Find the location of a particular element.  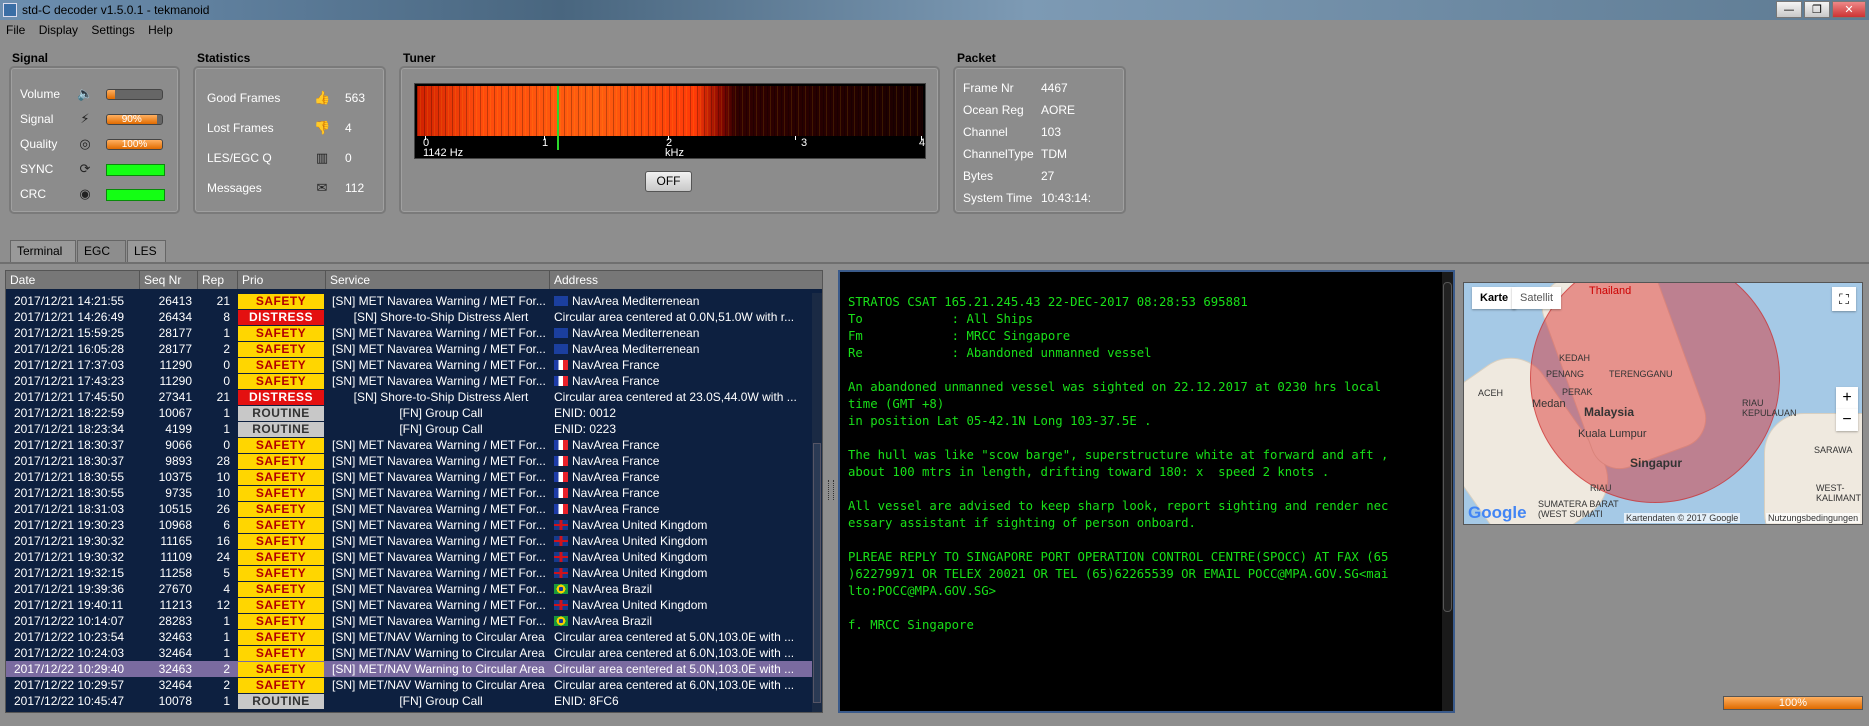

table-scrollbar is located at coordinates (817, 502).